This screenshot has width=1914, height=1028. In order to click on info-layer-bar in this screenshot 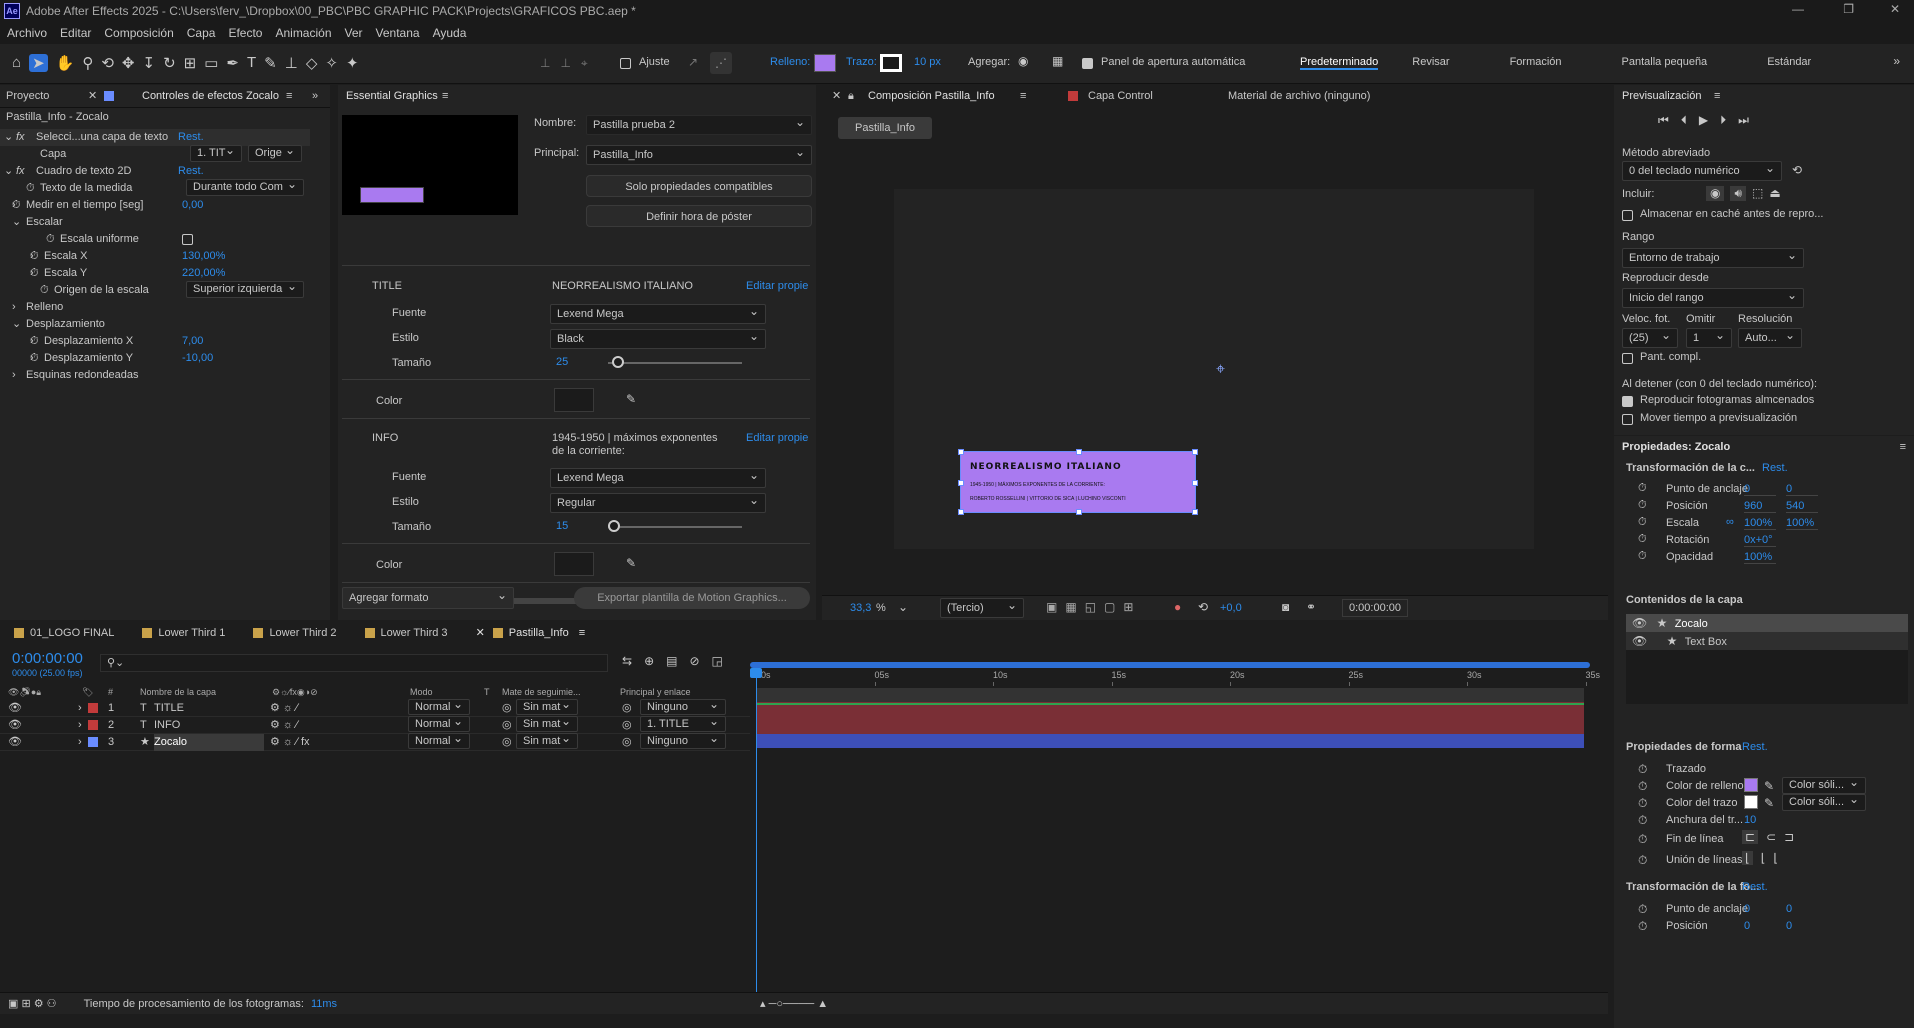, I will do `click(1170, 726)`.